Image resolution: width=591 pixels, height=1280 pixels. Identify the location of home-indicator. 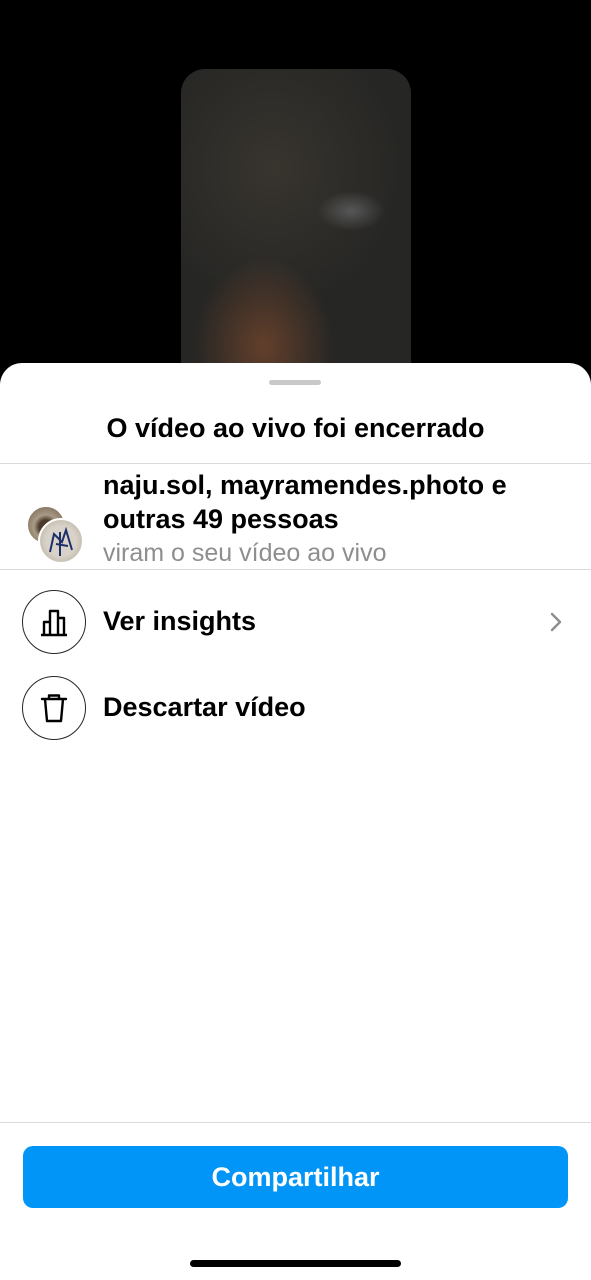
(295, 1263).